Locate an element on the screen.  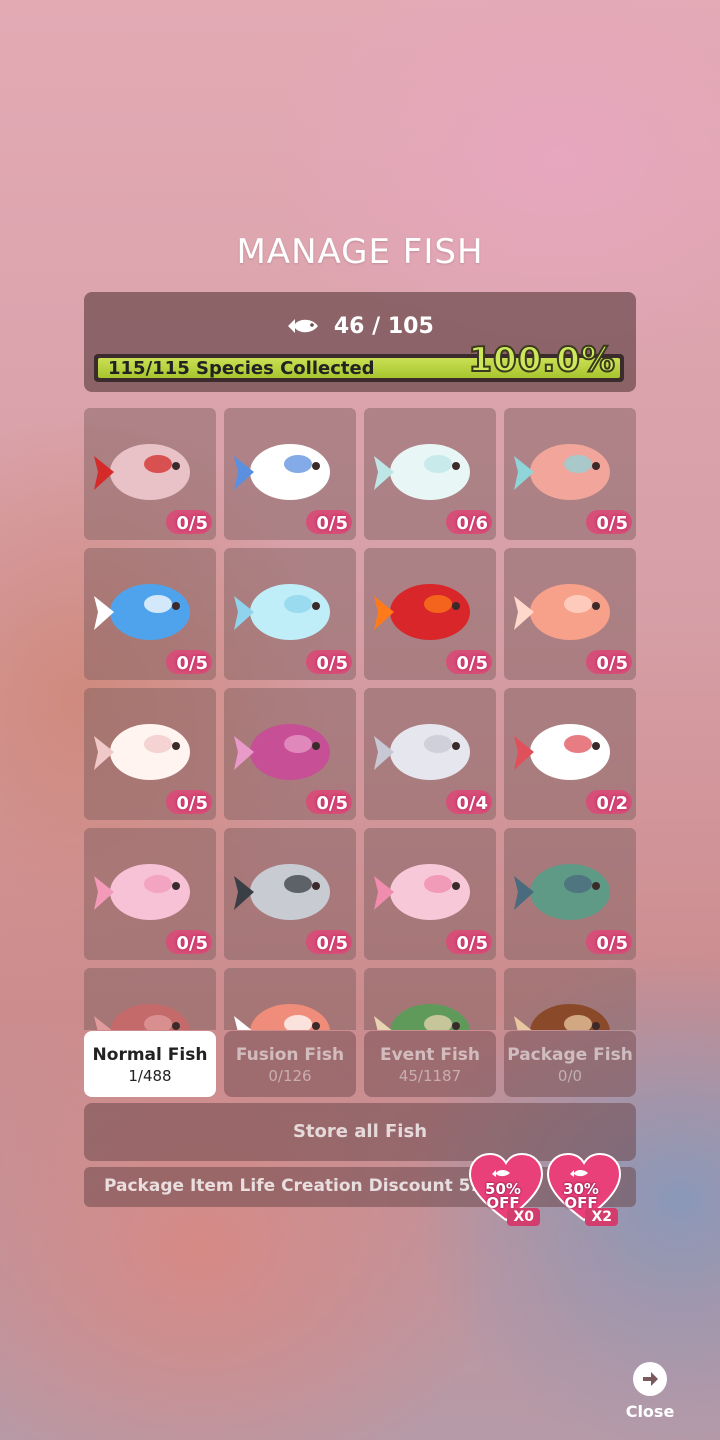
coupon-50-off: 50% OFF X0 is located at coordinates (506, 1190).